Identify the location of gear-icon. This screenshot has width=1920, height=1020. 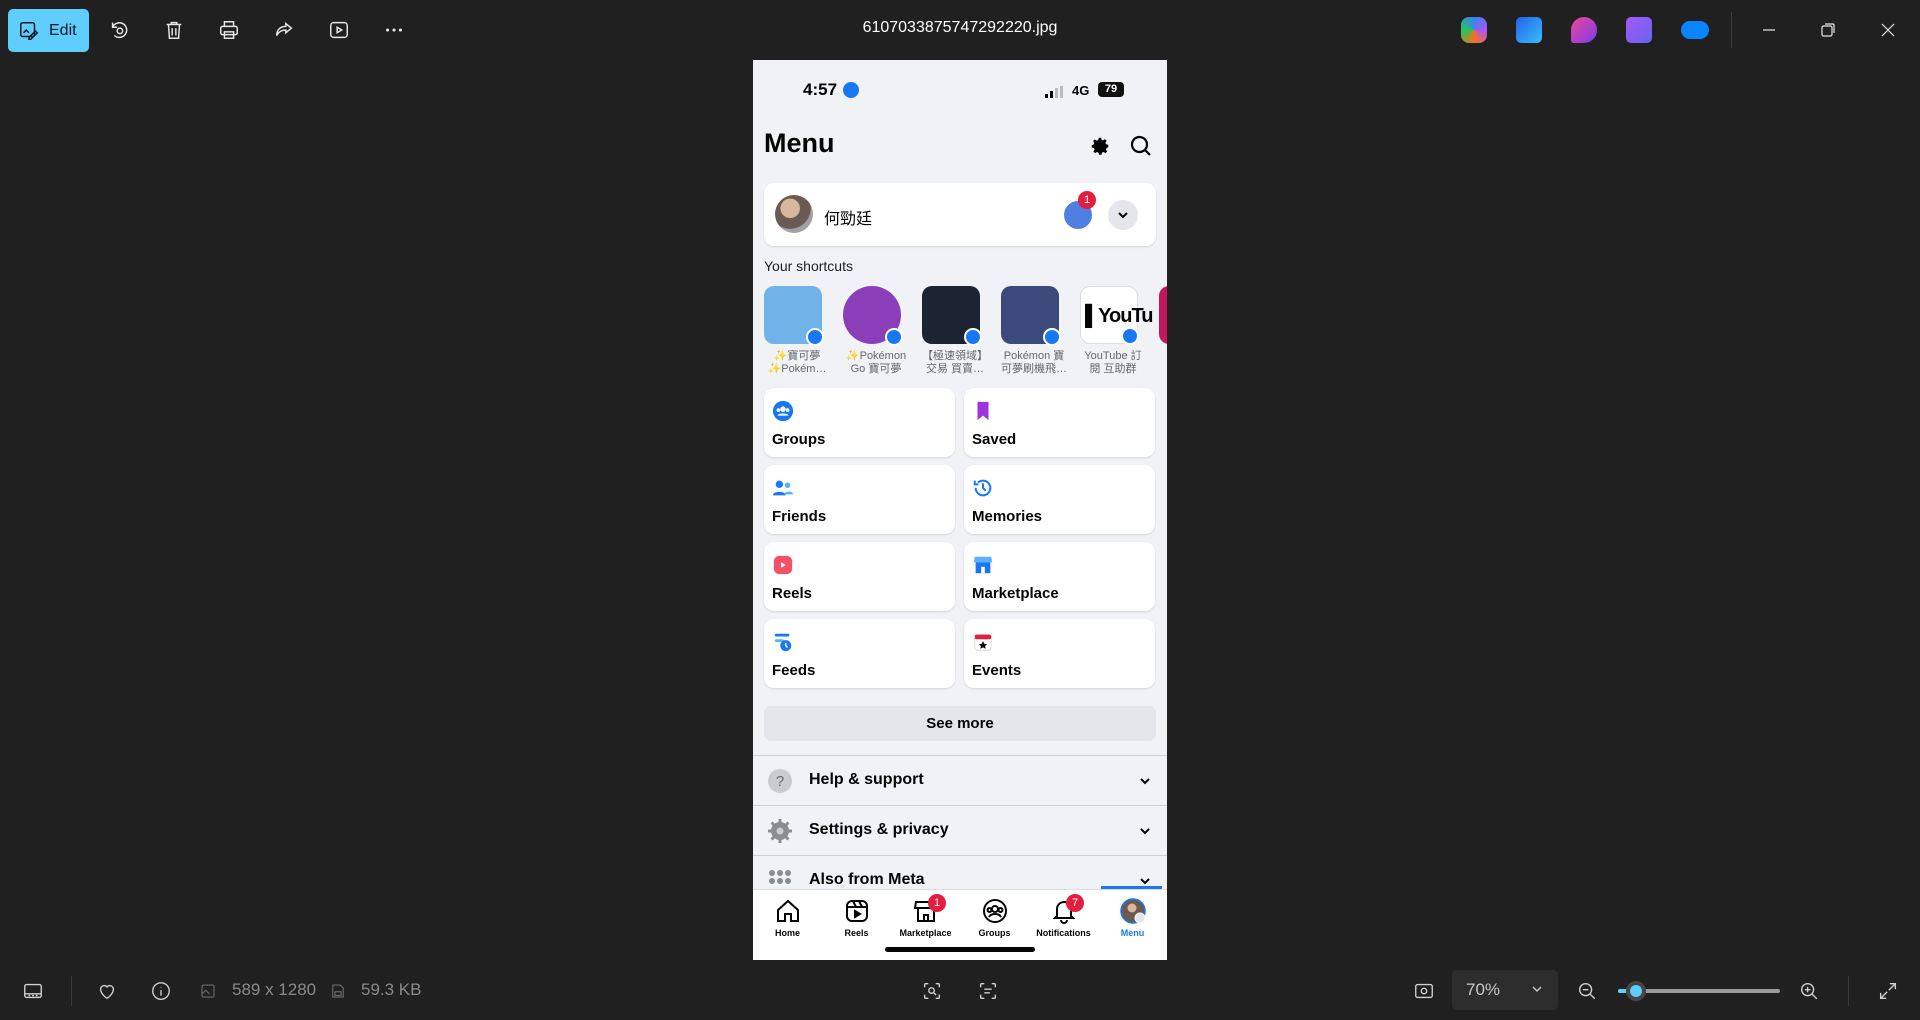
(1100, 146).